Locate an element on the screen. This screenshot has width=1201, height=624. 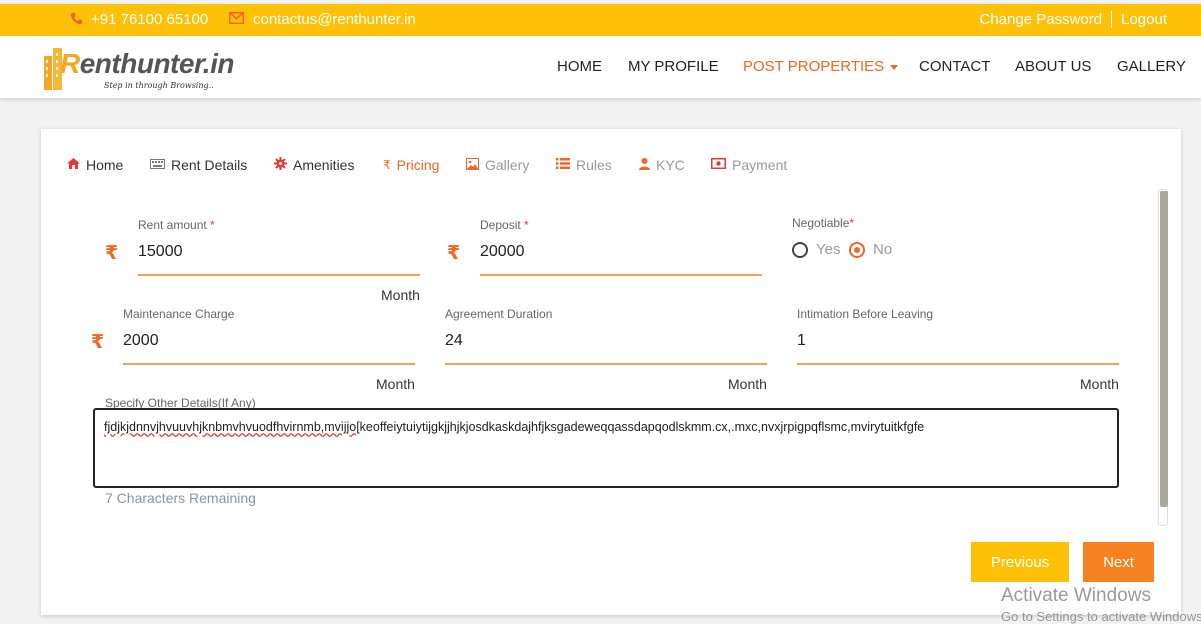
tab-rent-details-label: Rent Details is located at coordinates (209, 165).